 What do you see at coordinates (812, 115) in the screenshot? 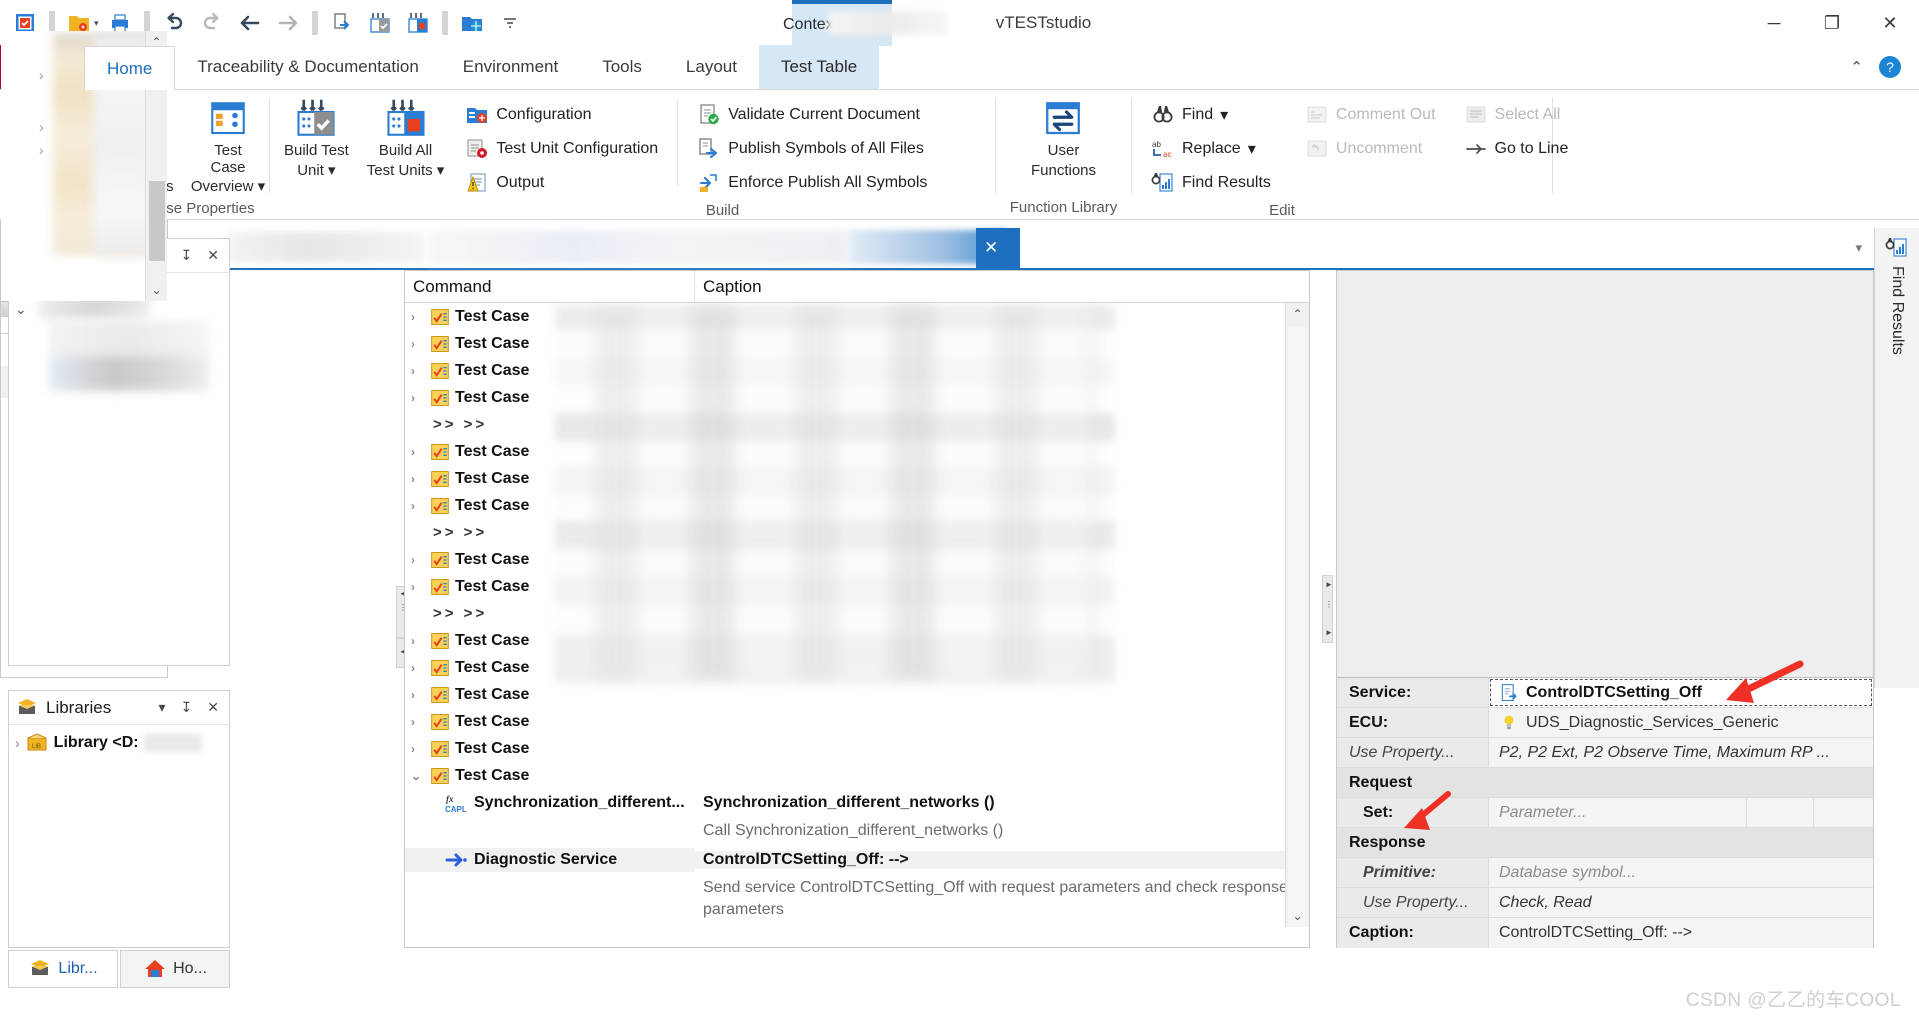
I see `validate-current-document-button: Validate Current Document` at bounding box center [812, 115].